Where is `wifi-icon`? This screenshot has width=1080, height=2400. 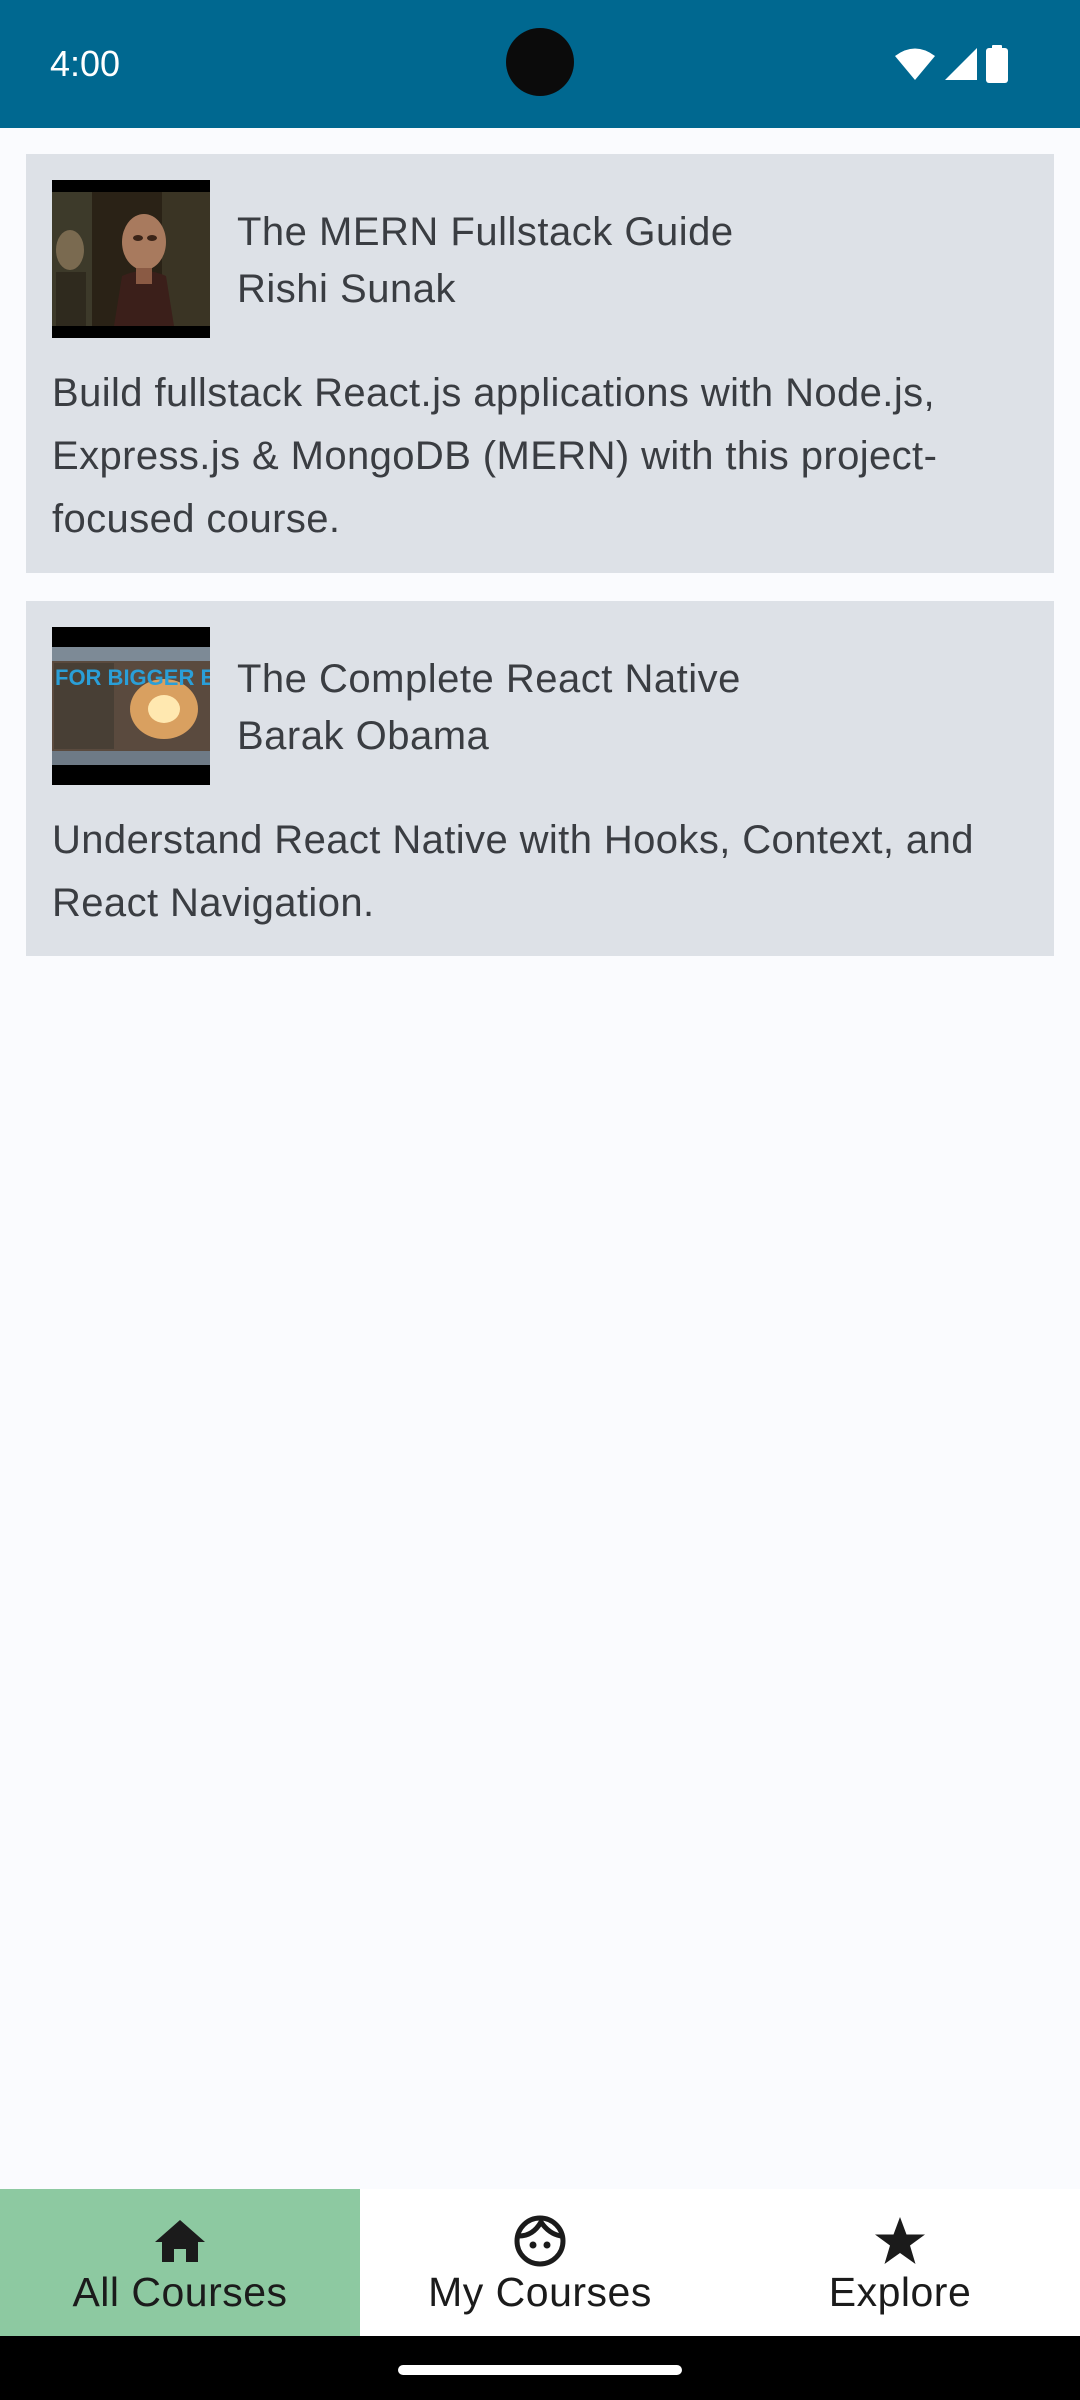
wifi-icon is located at coordinates (915, 64).